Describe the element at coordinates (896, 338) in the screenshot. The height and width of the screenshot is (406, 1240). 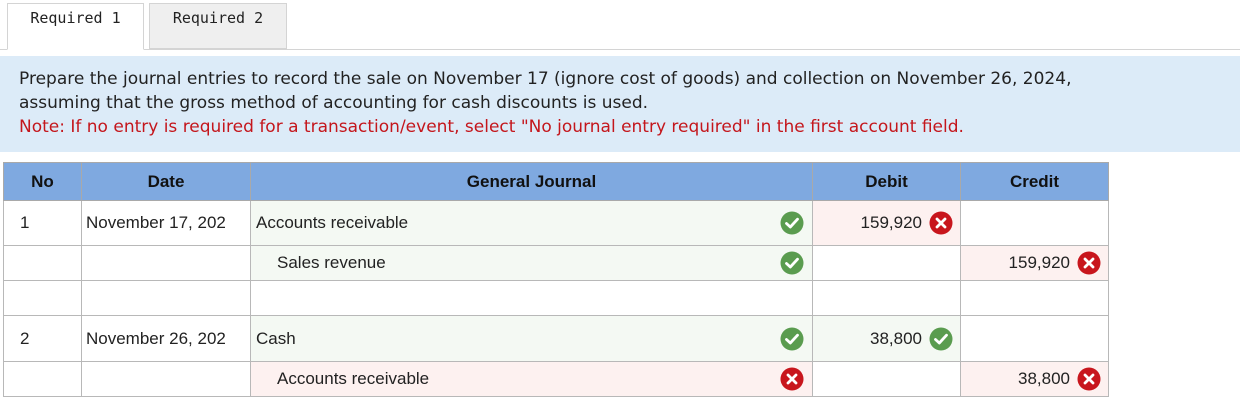
I see `debit-amount: 38,800` at that location.